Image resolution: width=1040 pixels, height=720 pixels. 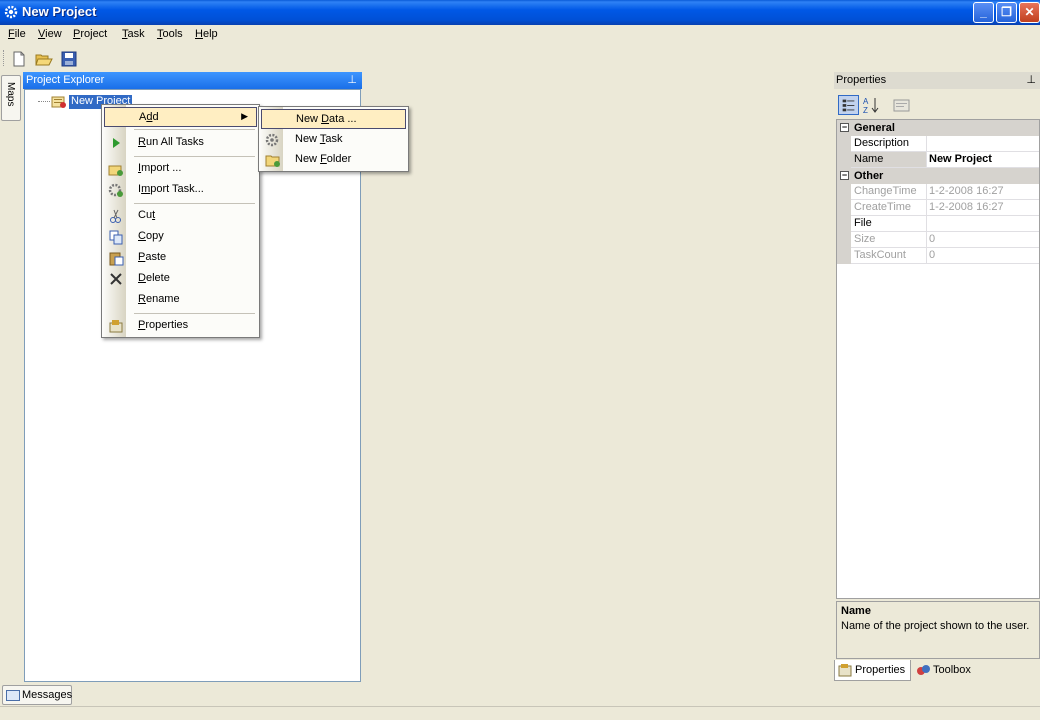 What do you see at coordinates (180, 237) in the screenshot?
I see `menu-item-copy: Copy` at bounding box center [180, 237].